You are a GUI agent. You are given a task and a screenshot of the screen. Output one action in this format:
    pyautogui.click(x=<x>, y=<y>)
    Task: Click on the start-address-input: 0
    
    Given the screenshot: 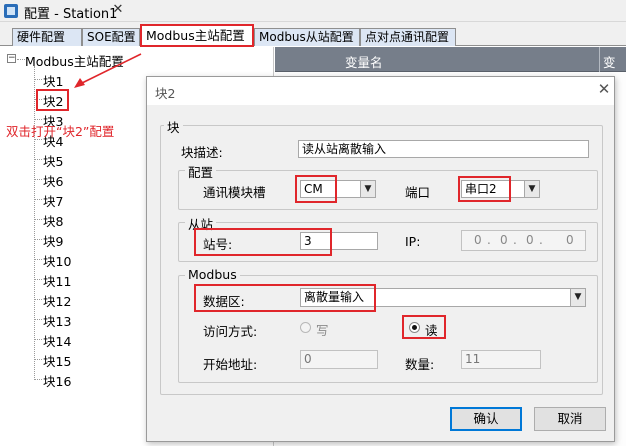 What is the action you would take?
    pyautogui.click(x=339, y=359)
    